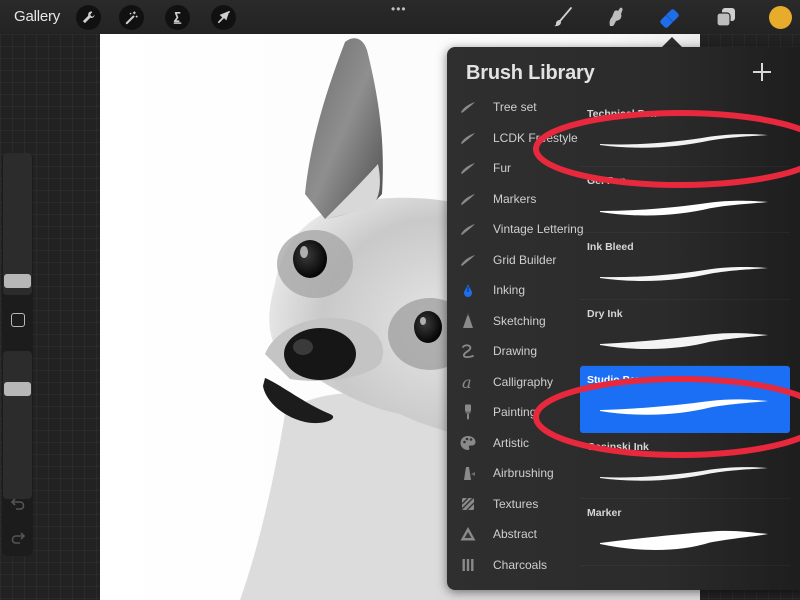  Describe the element at coordinates (523, 381) in the screenshot. I see `category-label: Calligraphy` at that location.